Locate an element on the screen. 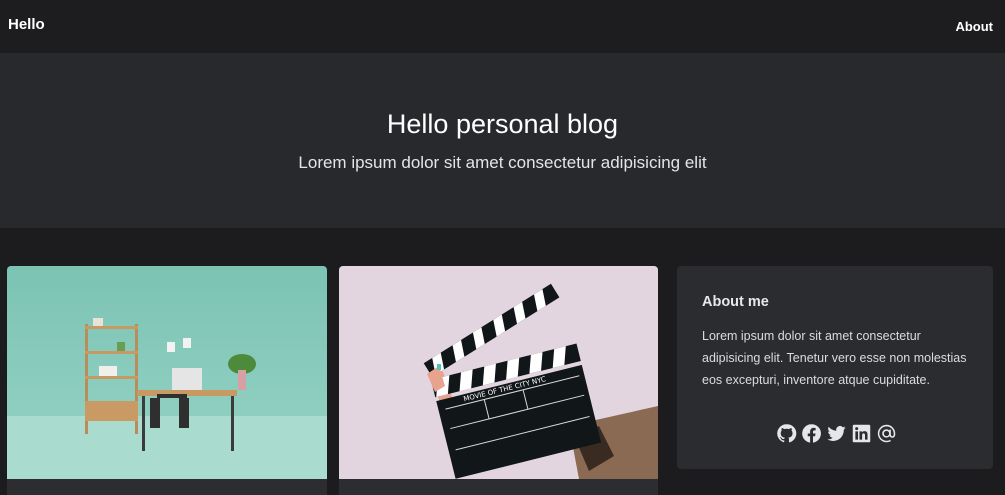 The height and width of the screenshot is (495, 1005). post-card-office is located at coordinates (167, 380).